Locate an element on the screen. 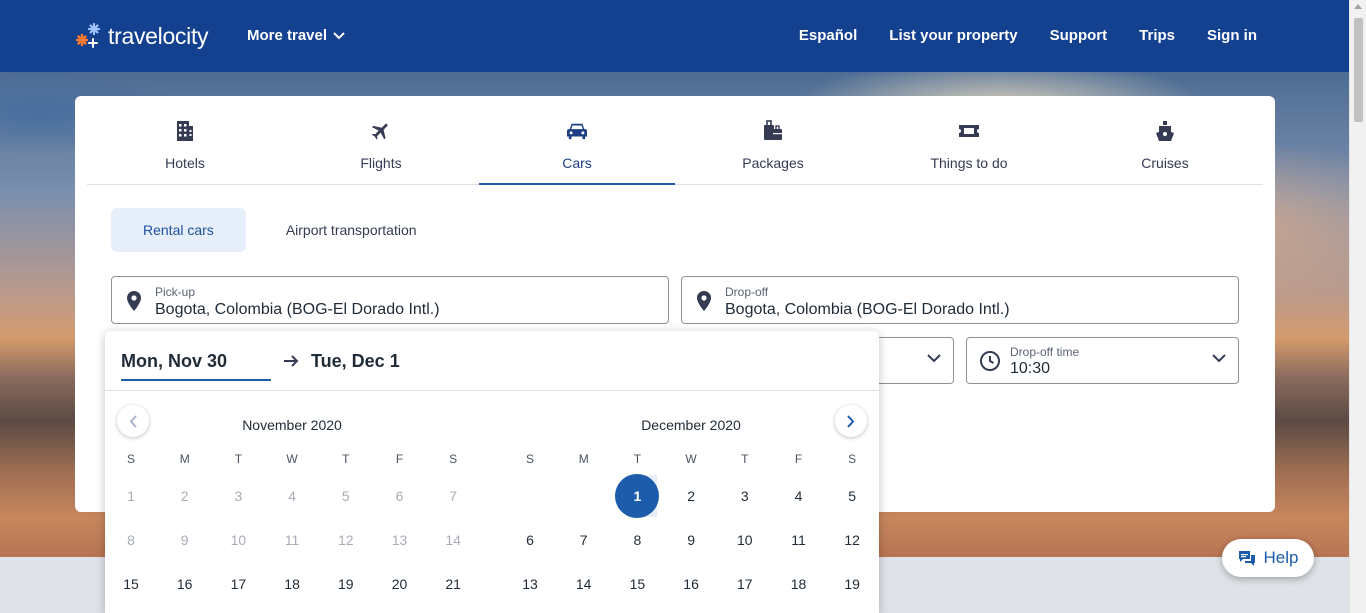  calendar-day: 1 is located at coordinates (131, 496).